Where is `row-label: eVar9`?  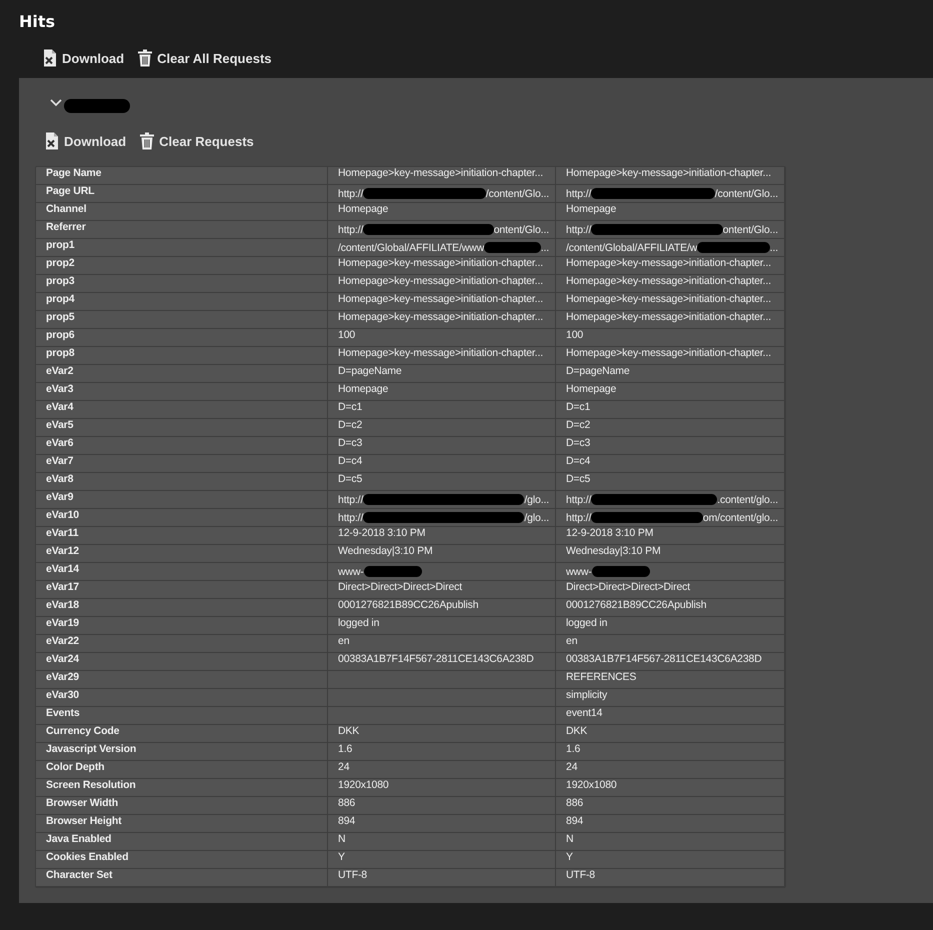
row-label: eVar9 is located at coordinates (182, 500).